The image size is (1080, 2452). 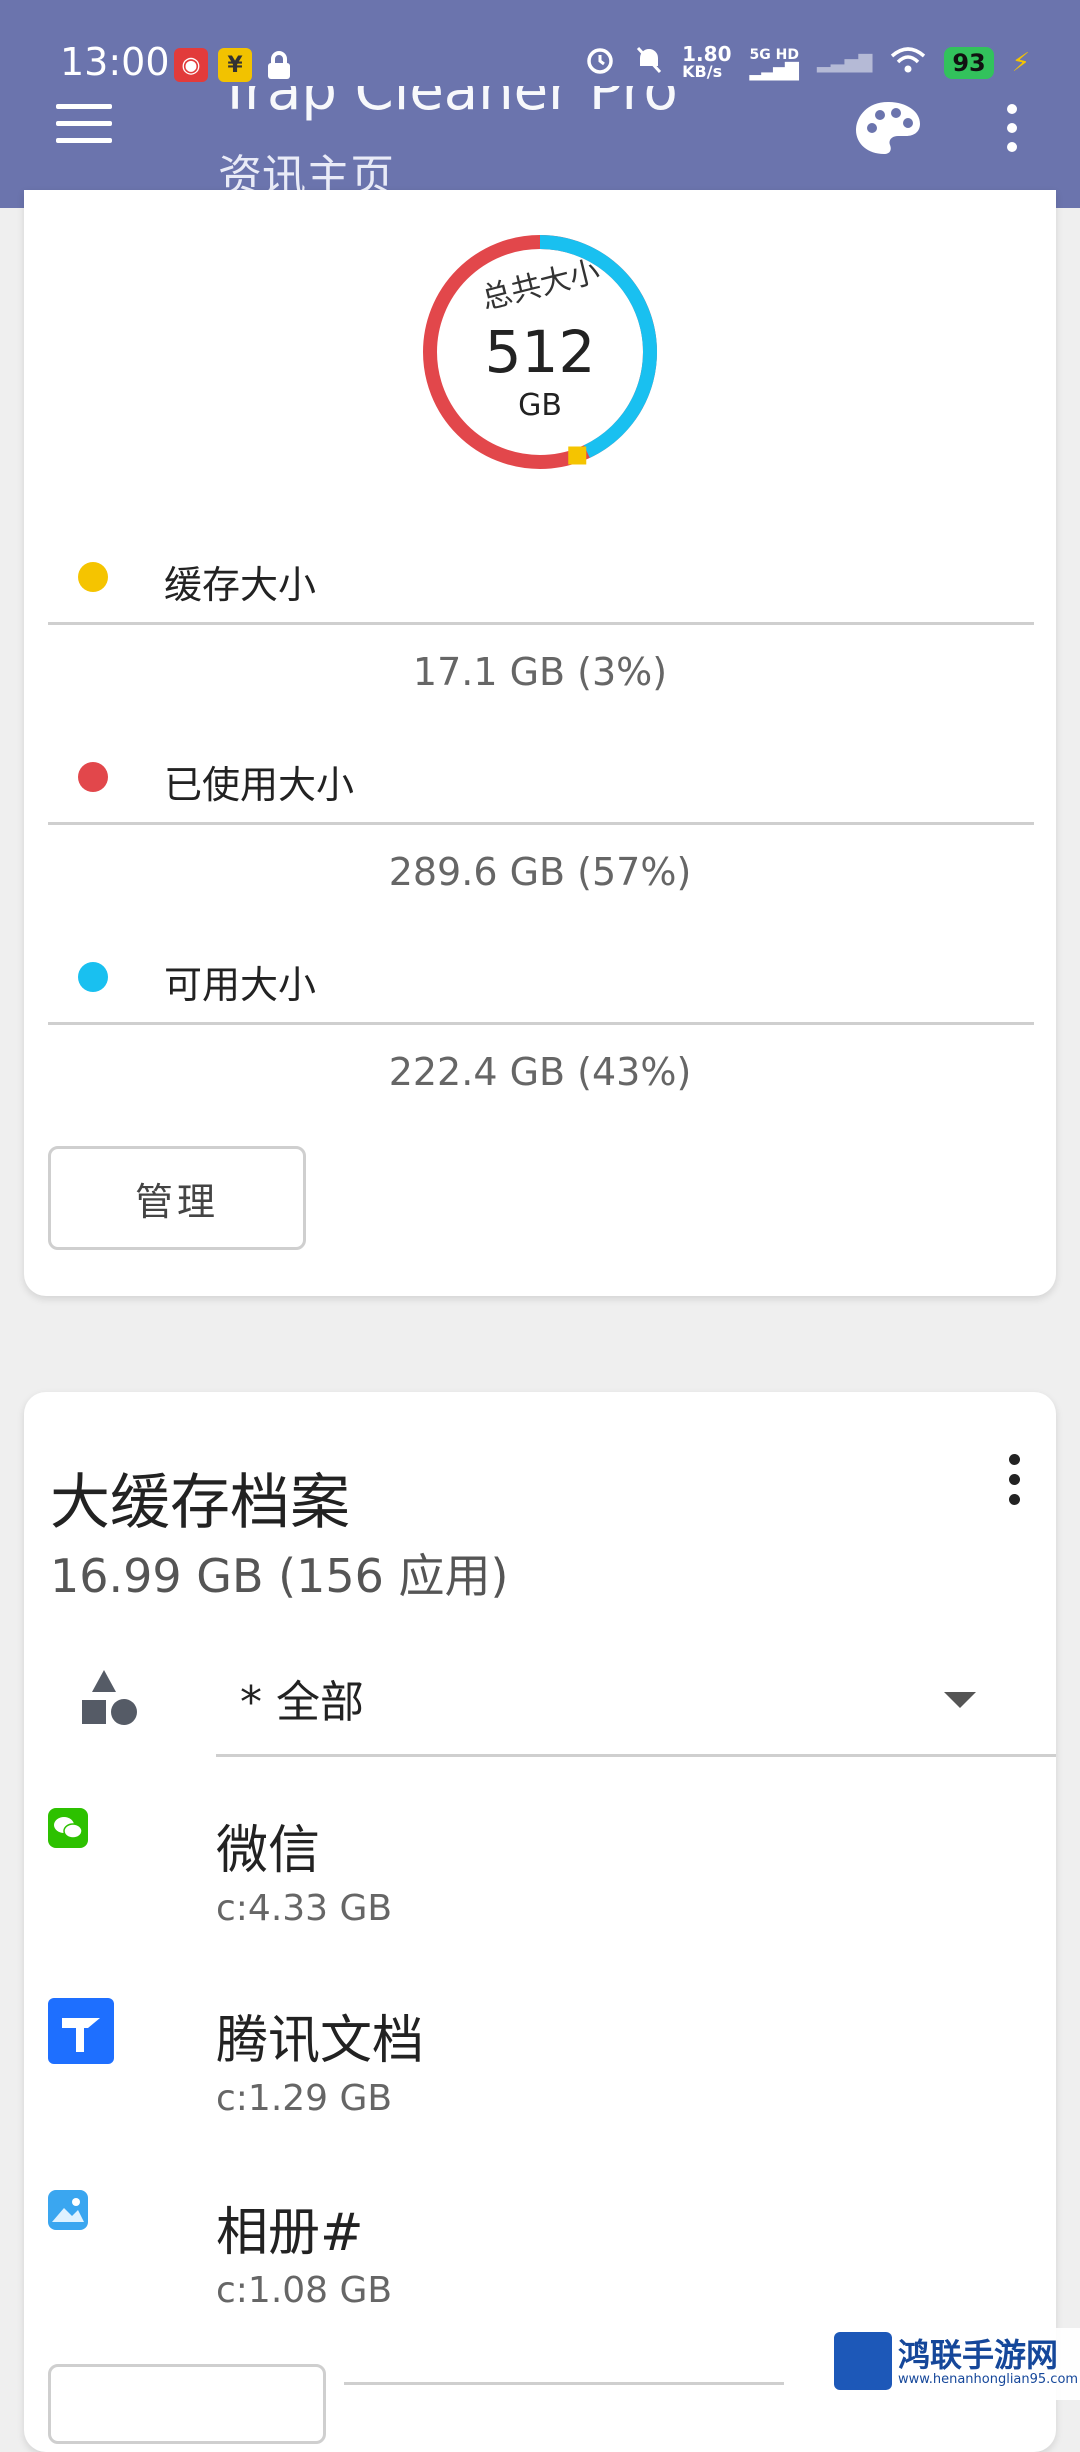 I want to click on legend-label: 缓存大小, so click(x=240, y=585).